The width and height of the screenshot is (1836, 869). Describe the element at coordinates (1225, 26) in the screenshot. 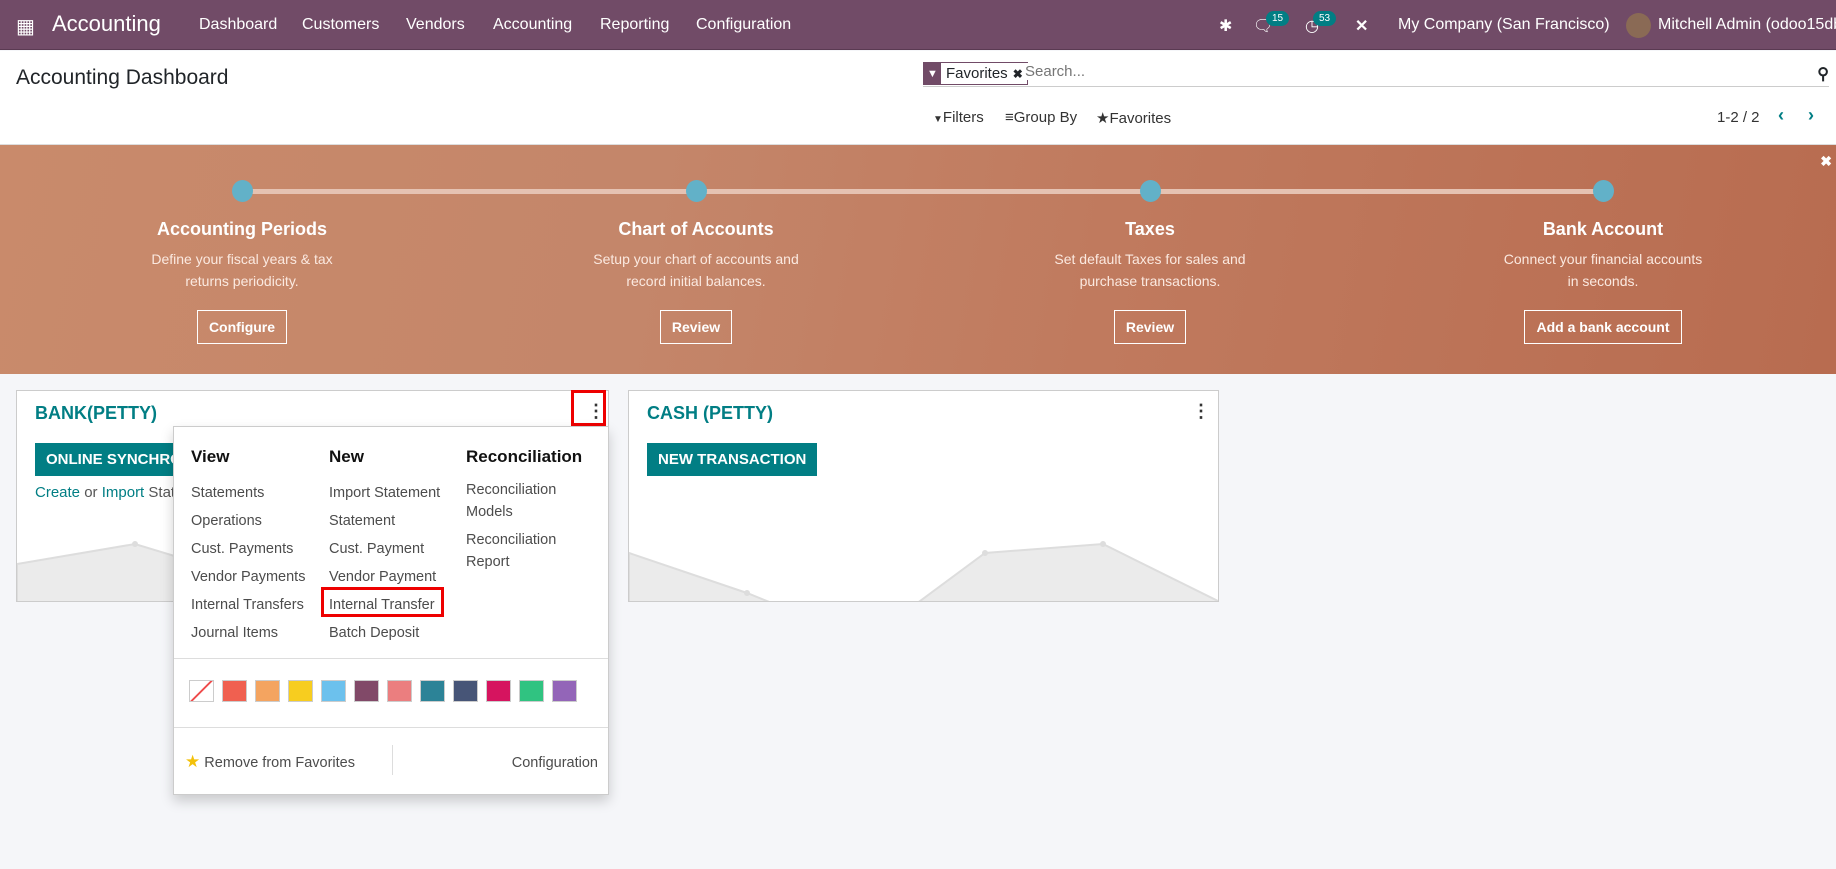

I see `debug-bug-icon: ✱` at that location.